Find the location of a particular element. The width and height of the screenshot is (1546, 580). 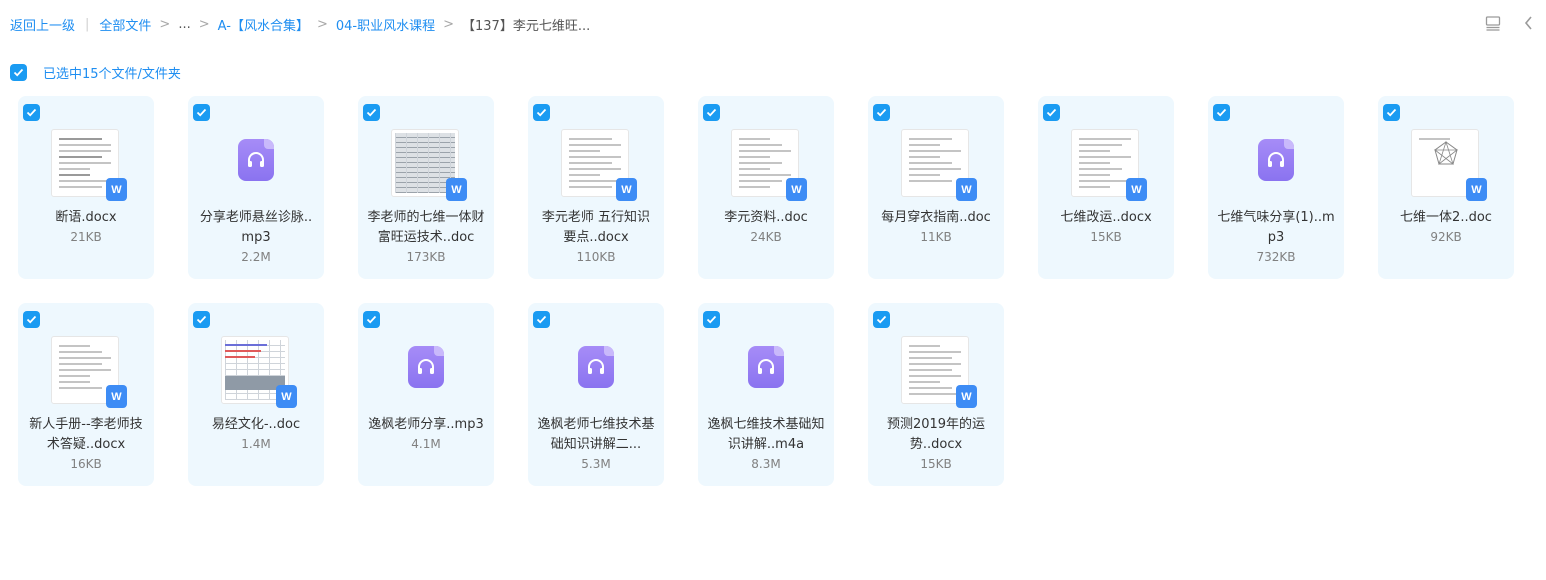

file-name: 逸枫老师分享..mp3 is located at coordinates (426, 424).